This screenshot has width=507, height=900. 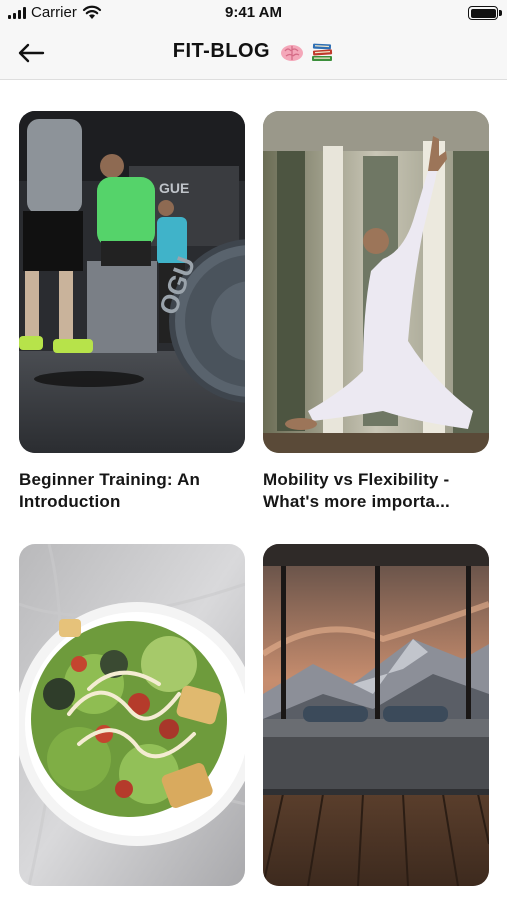 What do you see at coordinates (110, 490) in the screenshot?
I see `post-title: Beginner Training: An Introduction` at bounding box center [110, 490].